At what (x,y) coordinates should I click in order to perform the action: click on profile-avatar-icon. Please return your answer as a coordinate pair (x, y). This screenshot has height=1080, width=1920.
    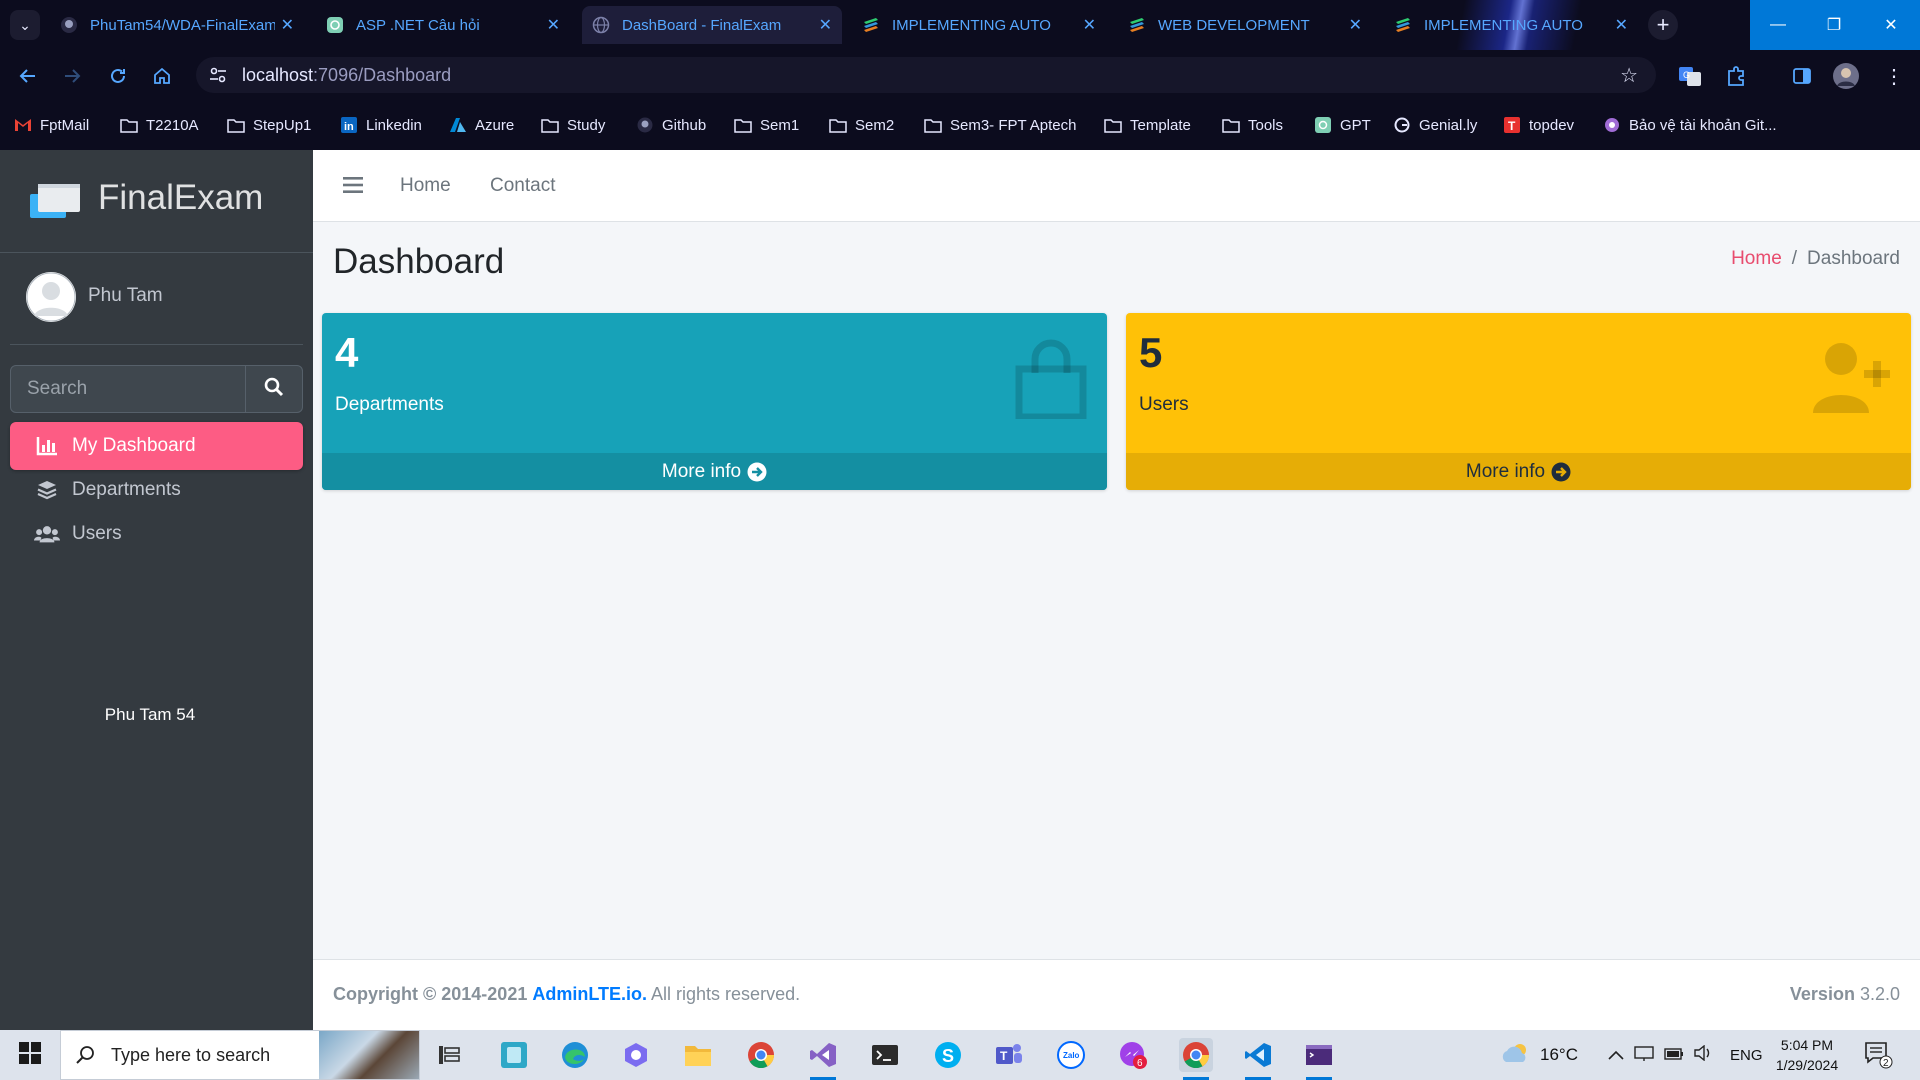
    Looking at the image, I should click on (1846, 76).